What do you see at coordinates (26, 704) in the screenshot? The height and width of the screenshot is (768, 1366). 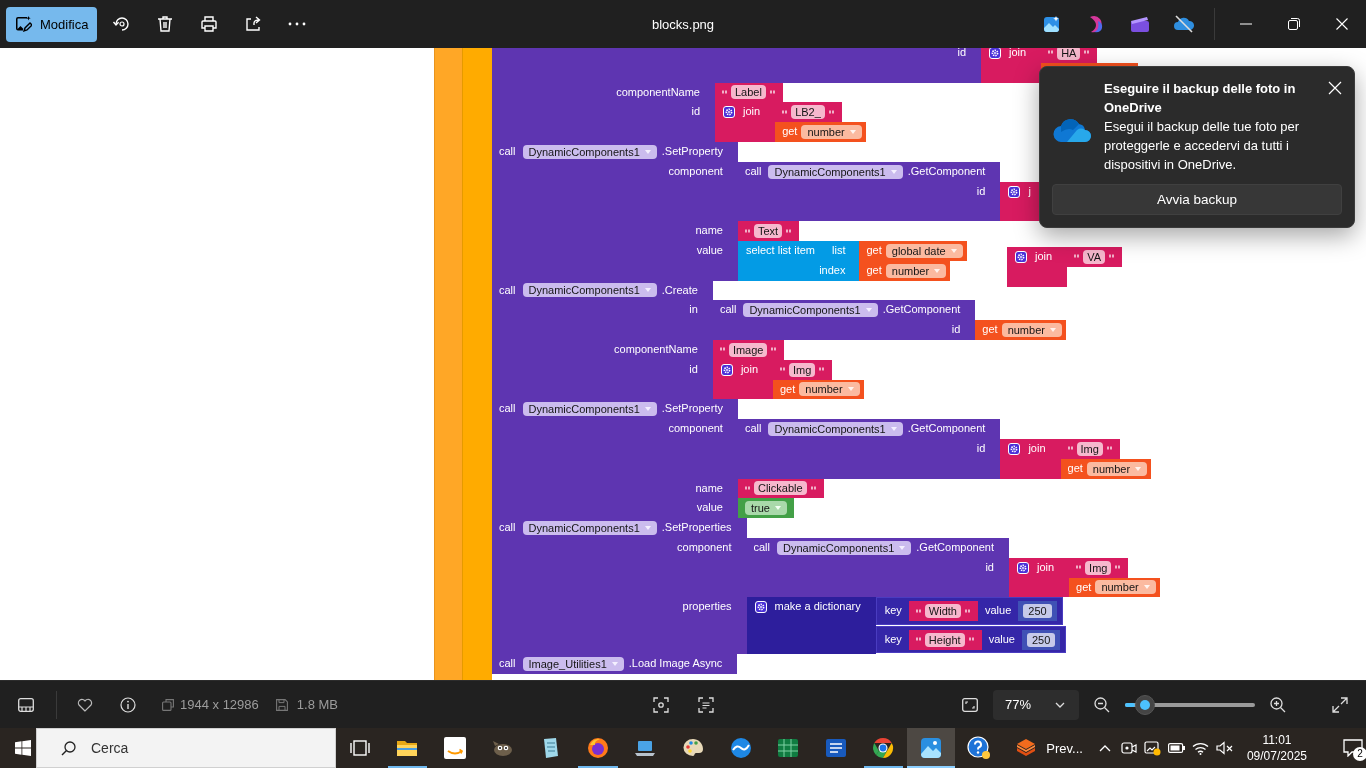 I see `filmstrip-icon` at bounding box center [26, 704].